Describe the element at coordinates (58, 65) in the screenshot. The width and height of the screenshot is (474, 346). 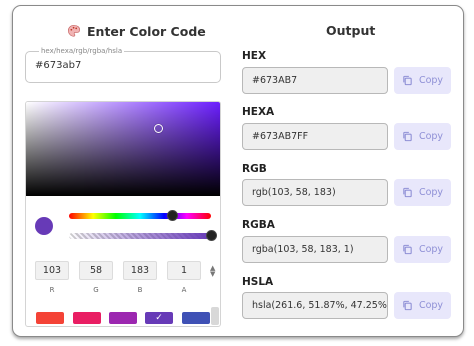
I see `color-code-input-value: #673ab7` at that location.